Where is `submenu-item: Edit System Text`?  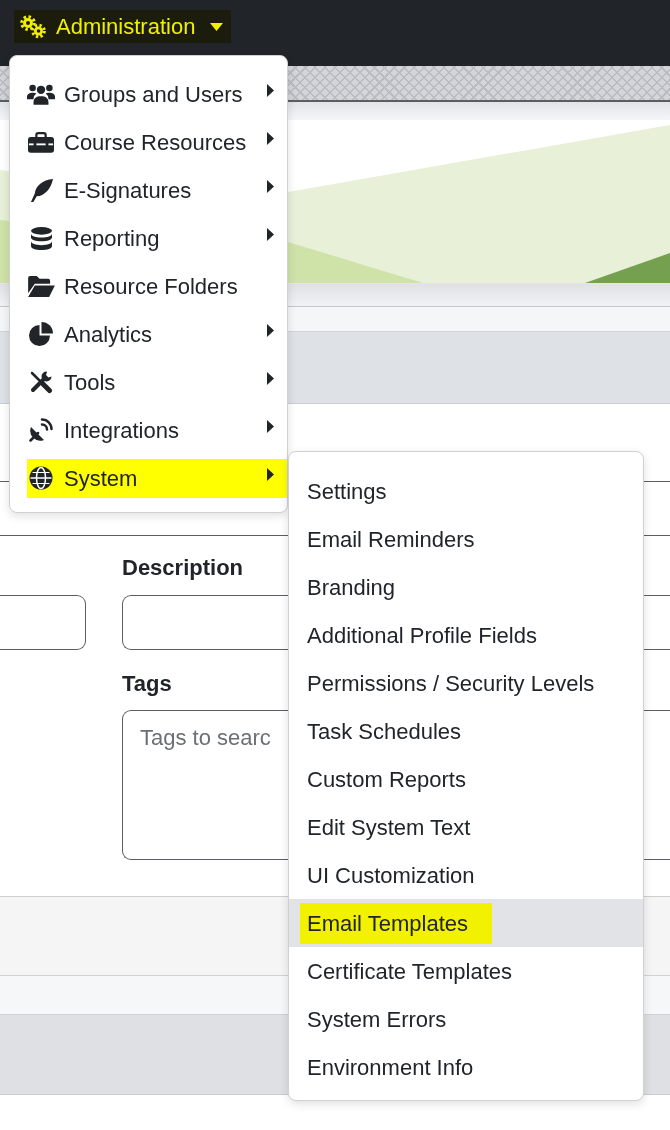 submenu-item: Edit System Text is located at coordinates (466, 827).